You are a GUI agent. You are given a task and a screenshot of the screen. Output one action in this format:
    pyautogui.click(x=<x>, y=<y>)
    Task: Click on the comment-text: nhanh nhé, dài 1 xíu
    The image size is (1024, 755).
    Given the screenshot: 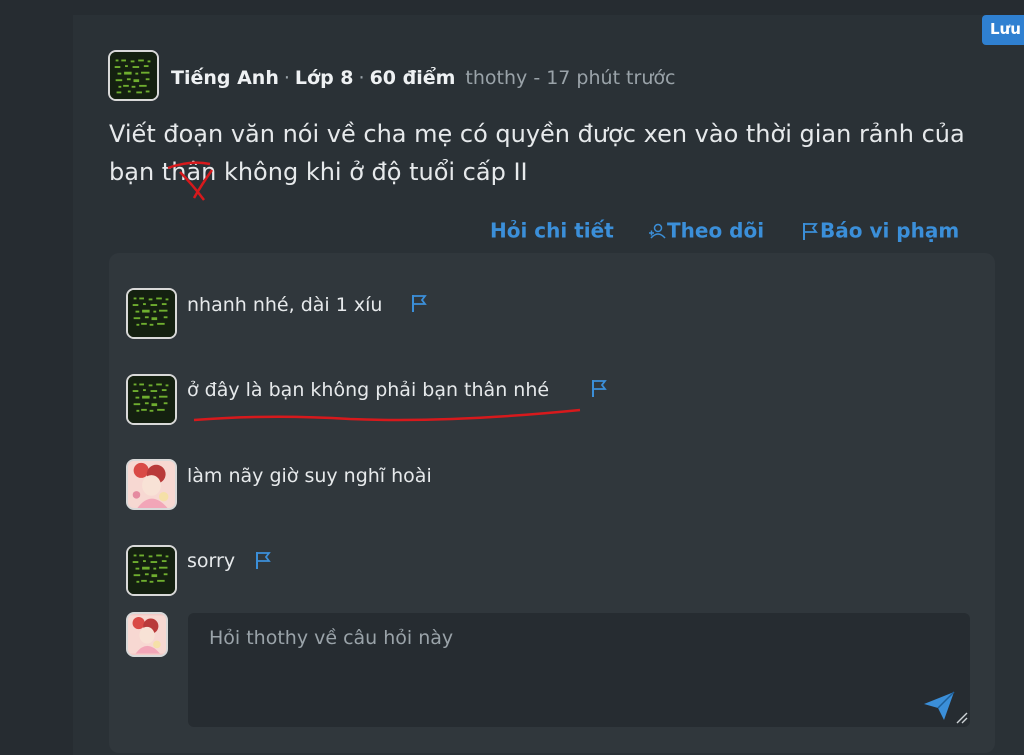 What is the action you would take?
    pyautogui.click(x=285, y=305)
    